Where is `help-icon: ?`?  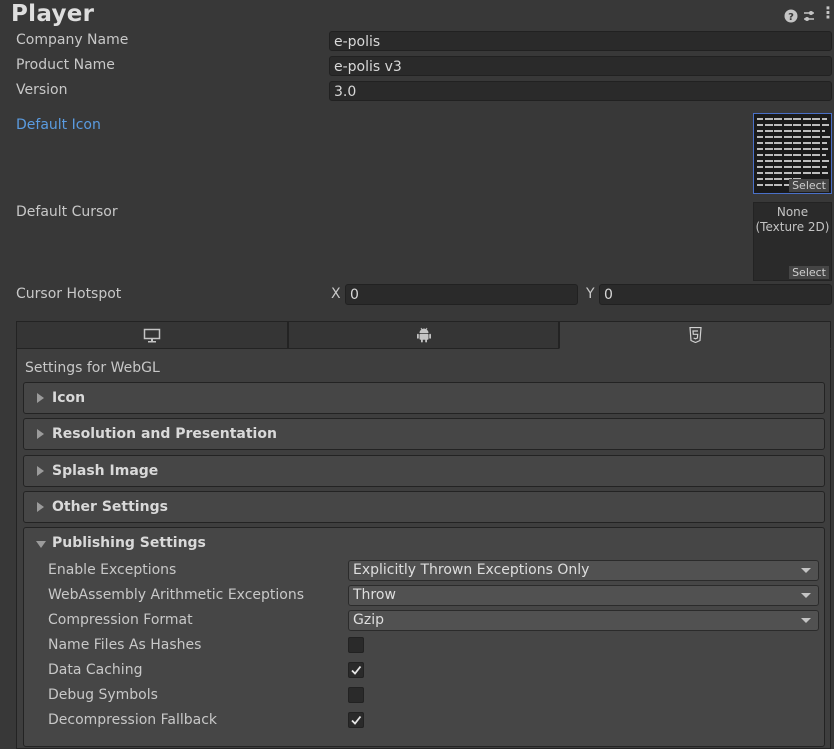 help-icon: ? is located at coordinates (791, 16).